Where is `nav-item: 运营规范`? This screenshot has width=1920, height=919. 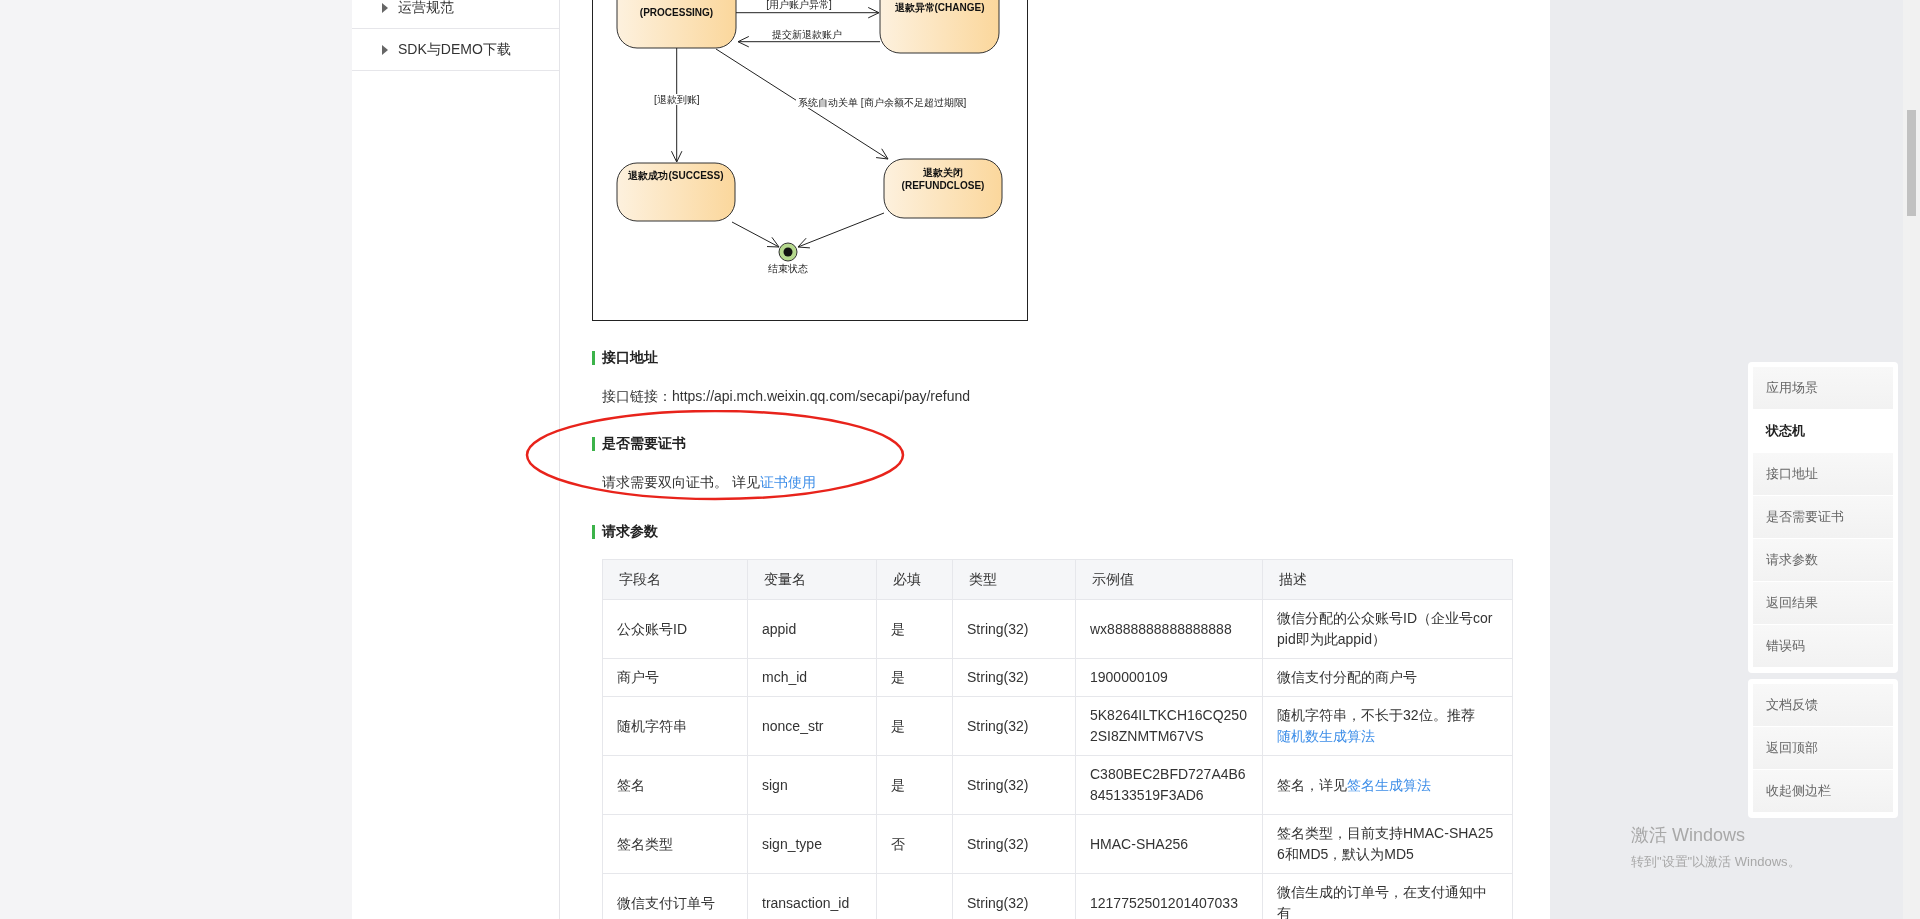
nav-item: 运营规范 is located at coordinates (455, 14).